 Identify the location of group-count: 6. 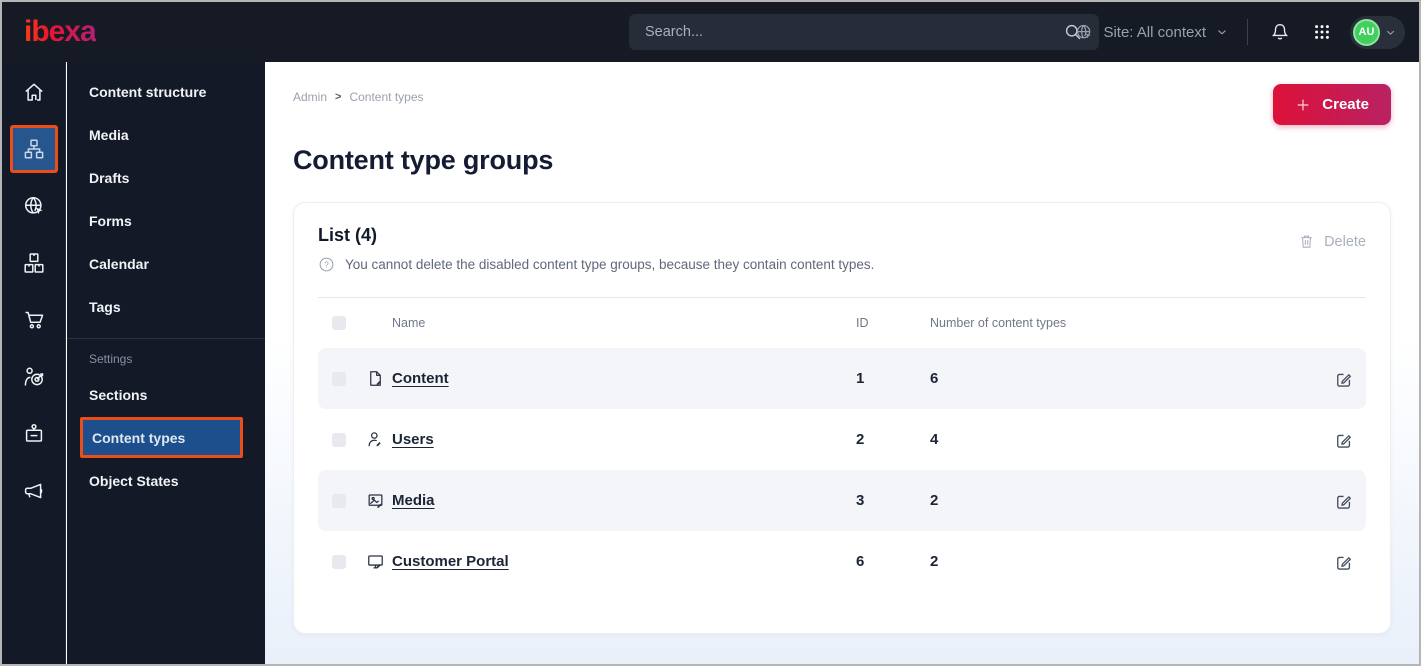
(934, 378).